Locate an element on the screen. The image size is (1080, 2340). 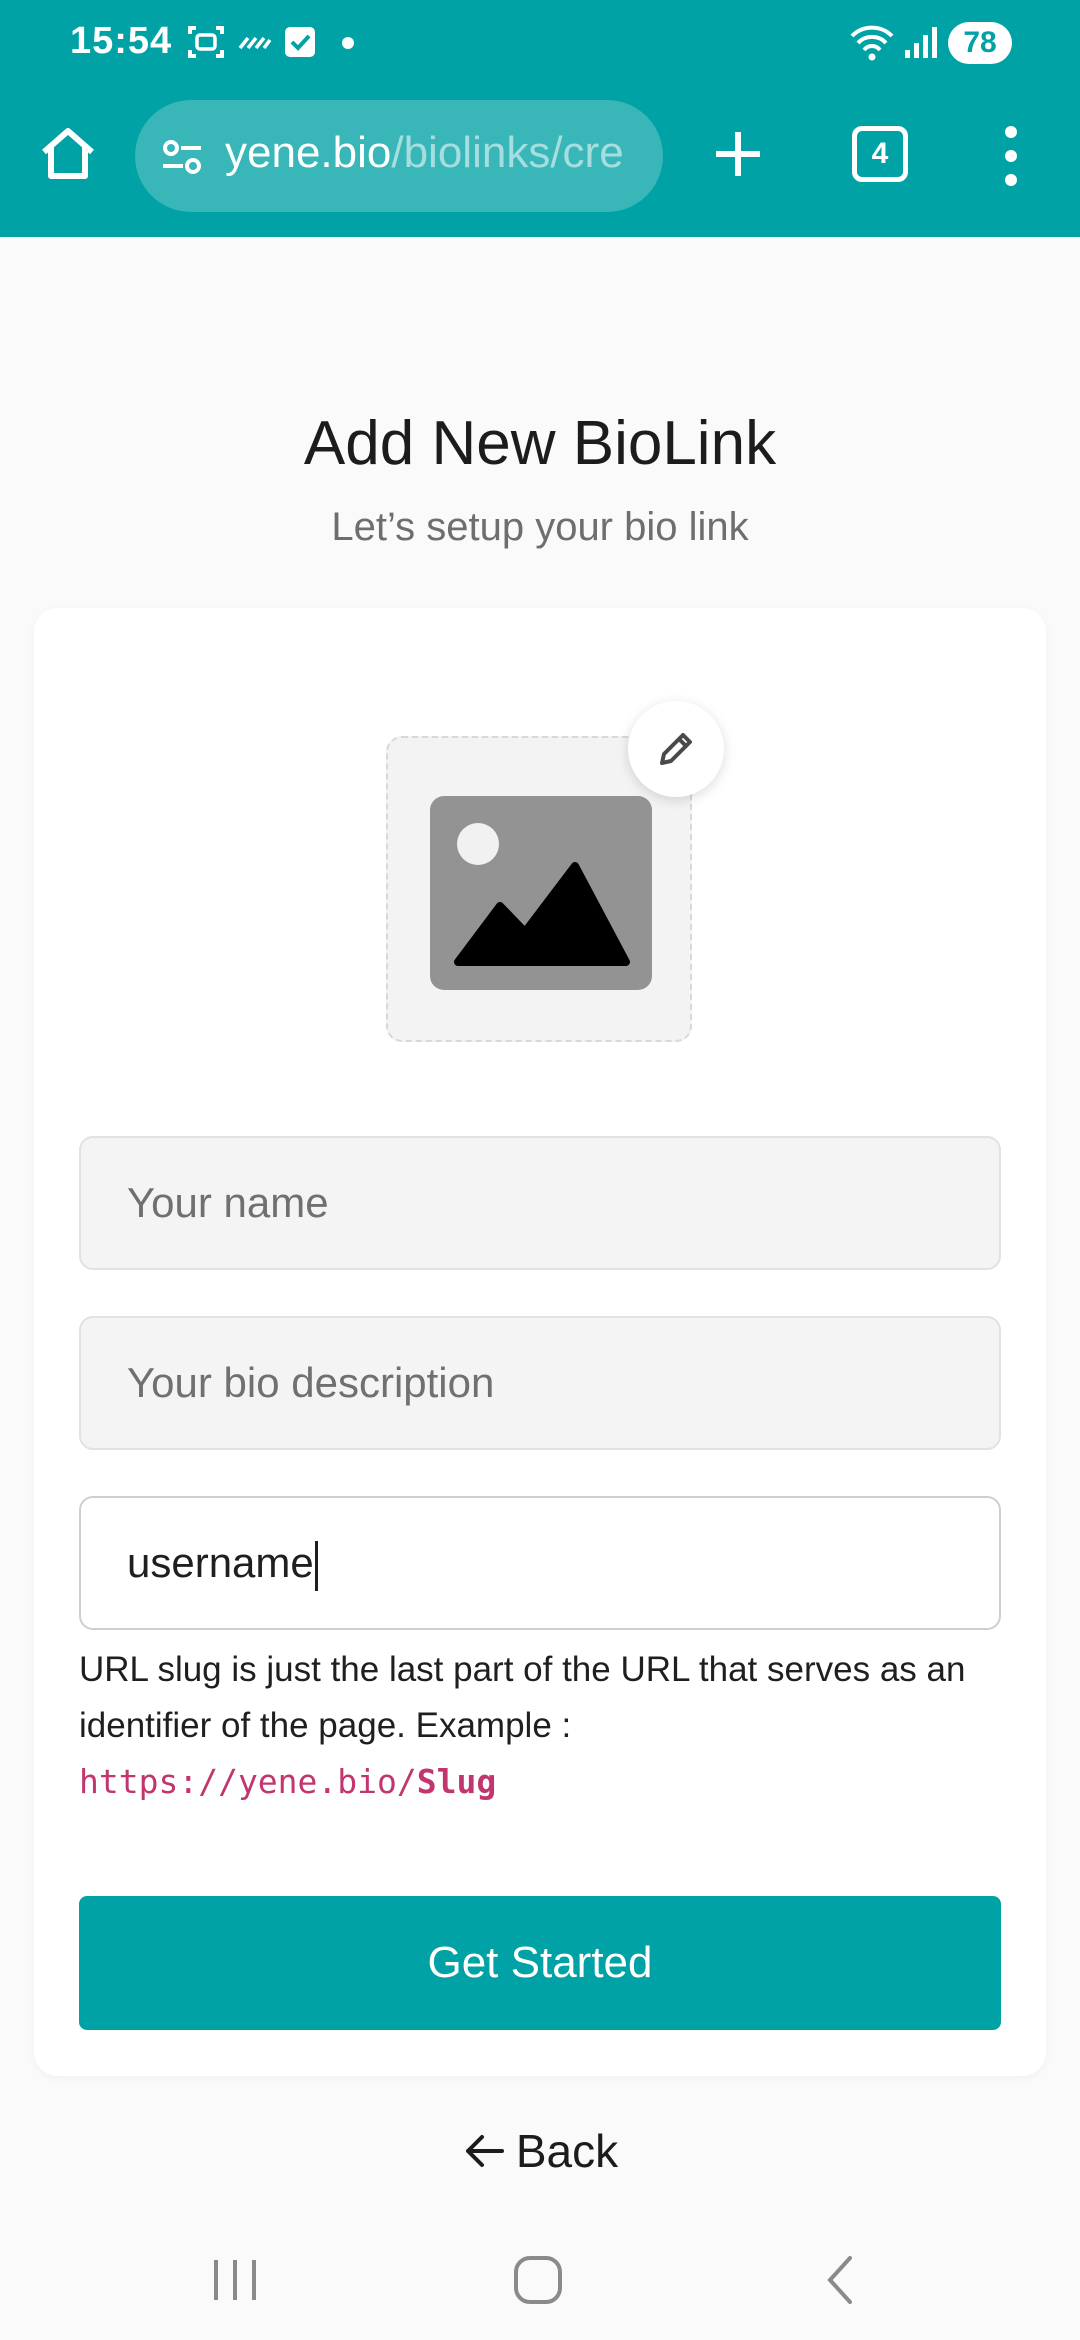
browser-toolbar: yene.bio/biolinks/cre 4 is located at coordinates (540, 157).